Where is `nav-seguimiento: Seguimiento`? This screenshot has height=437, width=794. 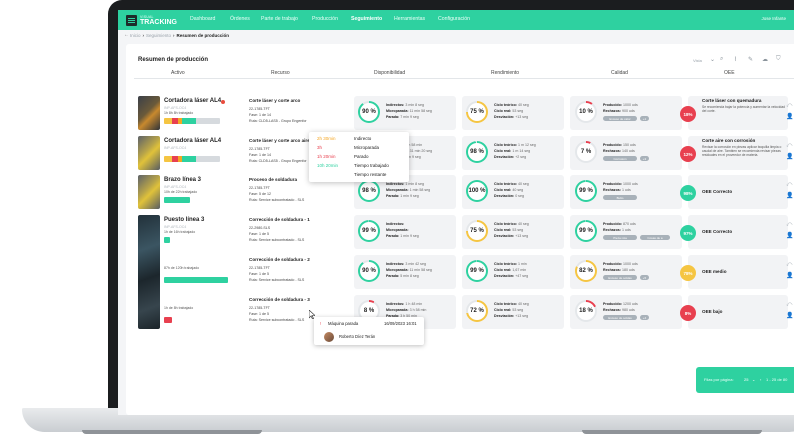
nav-seguimiento: Seguimiento is located at coordinates (366, 19).